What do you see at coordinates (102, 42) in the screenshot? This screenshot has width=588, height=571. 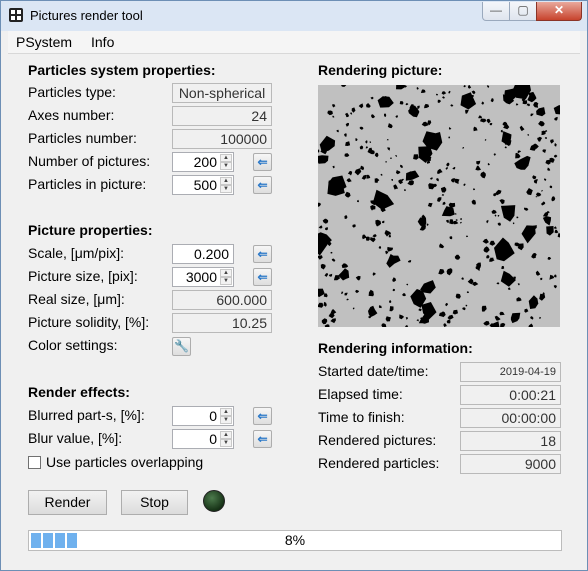 I see `menu-info: Info` at bounding box center [102, 42].